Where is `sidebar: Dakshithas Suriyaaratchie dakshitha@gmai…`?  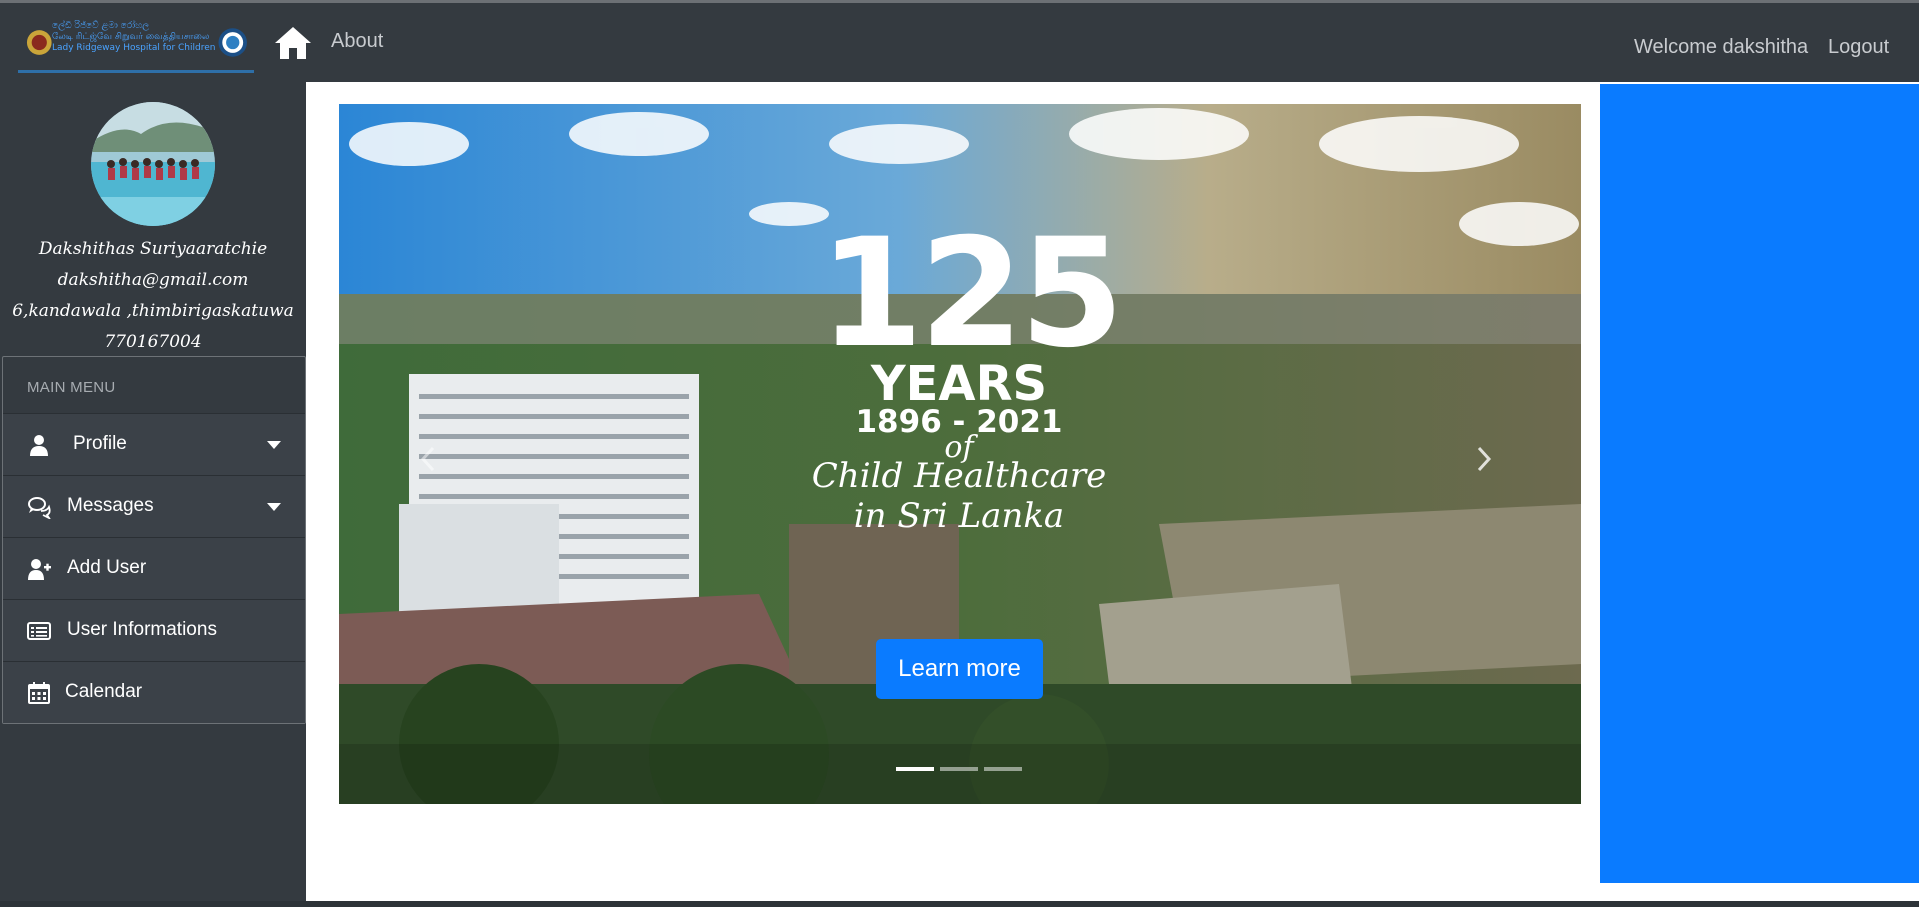
sidebar: Dakshithas Suriyaaratchie dakshitha@gmai… is located at coordinates (153, 494).